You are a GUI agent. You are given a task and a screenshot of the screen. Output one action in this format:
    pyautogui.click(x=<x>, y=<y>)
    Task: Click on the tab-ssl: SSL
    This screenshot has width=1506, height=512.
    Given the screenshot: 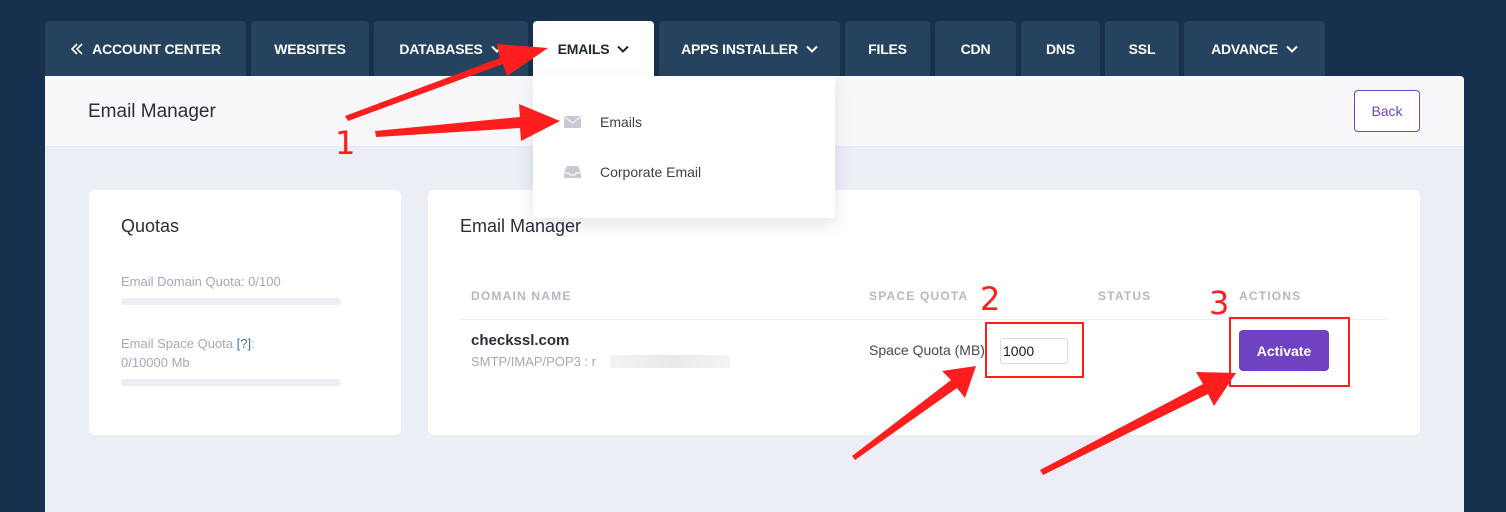 What is the action you would take?
    pyautogui.click(x=1142, y=48)
    